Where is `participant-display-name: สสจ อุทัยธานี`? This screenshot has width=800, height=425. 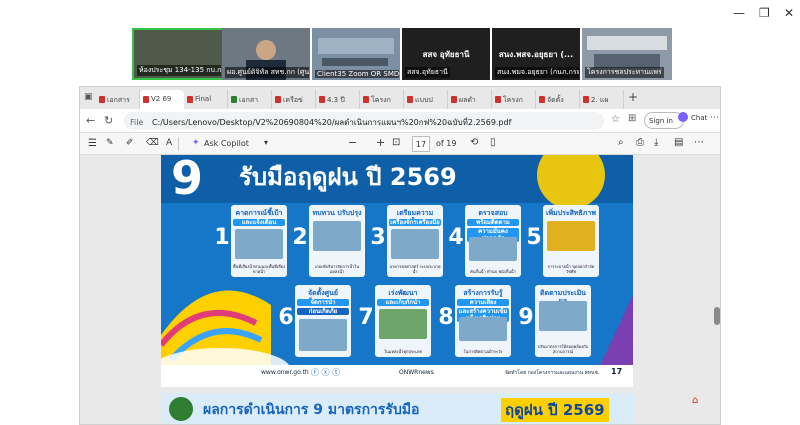 participant-display-name: สสจ อุทัยธานี is located at coordinates (446, 54).